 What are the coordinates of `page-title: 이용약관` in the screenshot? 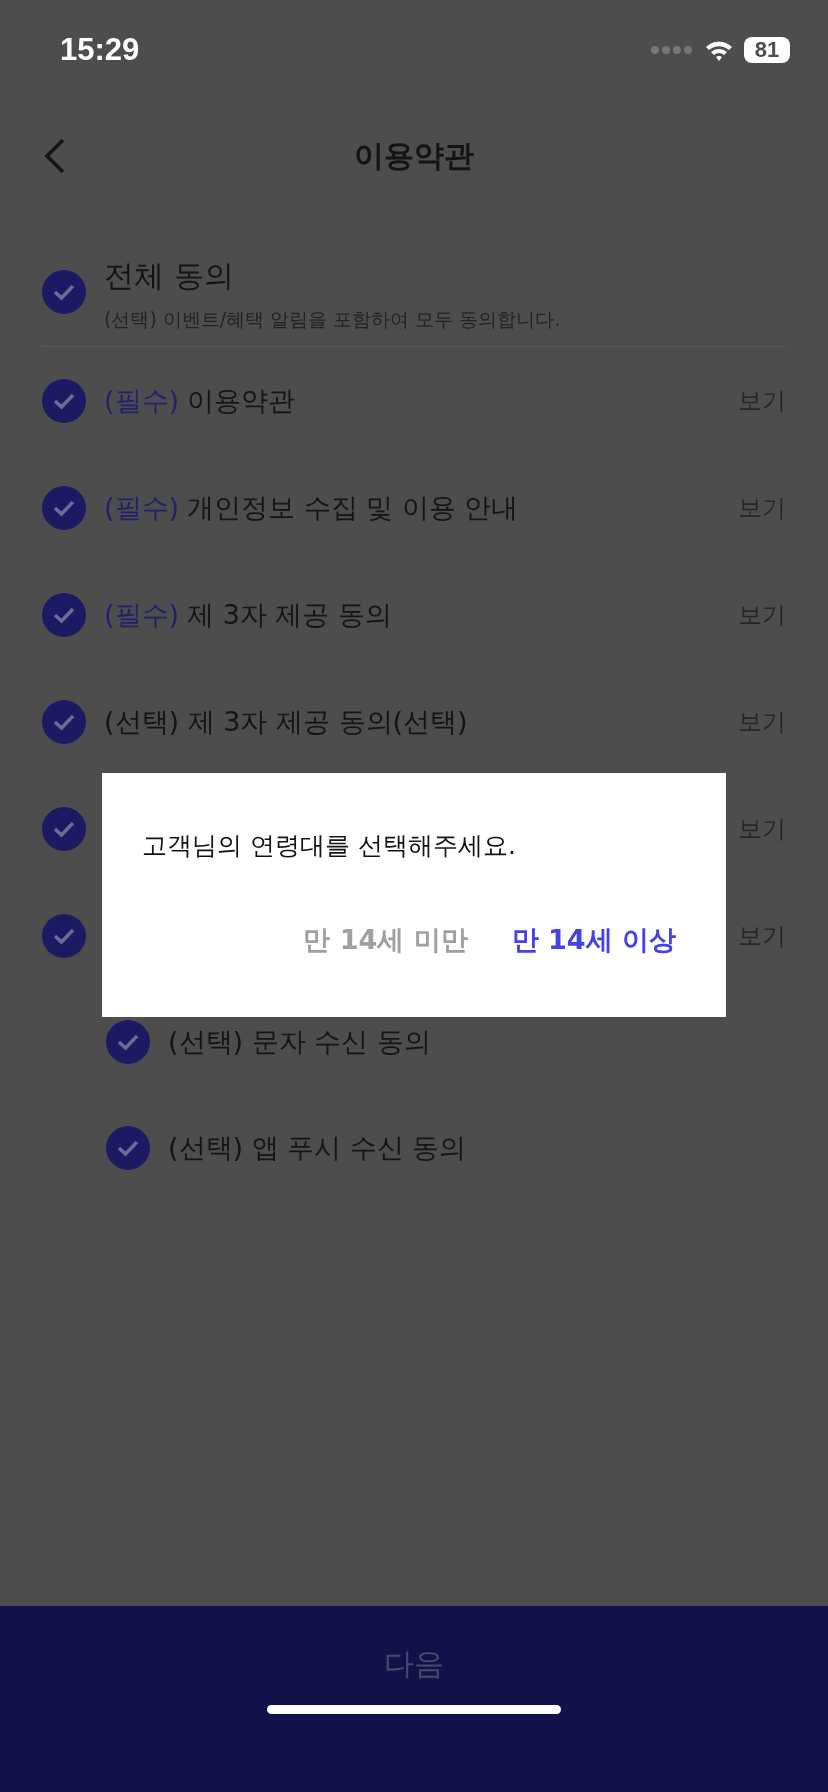 It's located at (414, 155).